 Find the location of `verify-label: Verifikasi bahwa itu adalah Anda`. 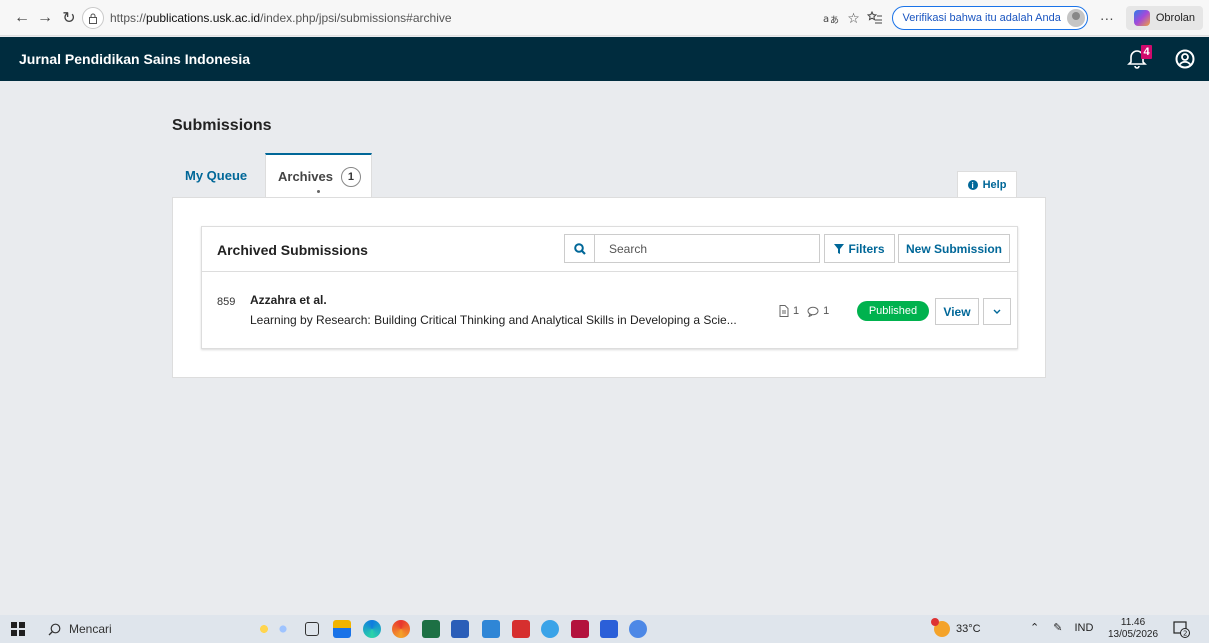

verify-label: Verifikasi bahwa itu adalah Anda is located at coordinates (981, 18).